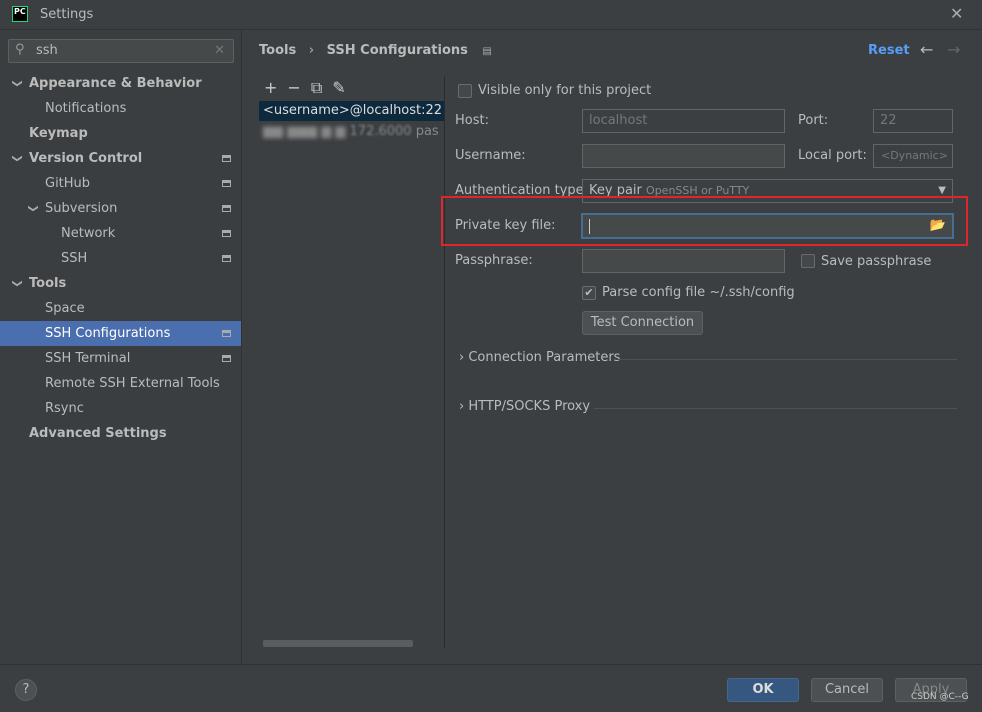 Image resolution: width=982 pixels, height=712 pixels. Describe the element at coordinates (120, 208) in the screenshot. I see `sidebar-item-subversion: ❯ Subversion` at that location.